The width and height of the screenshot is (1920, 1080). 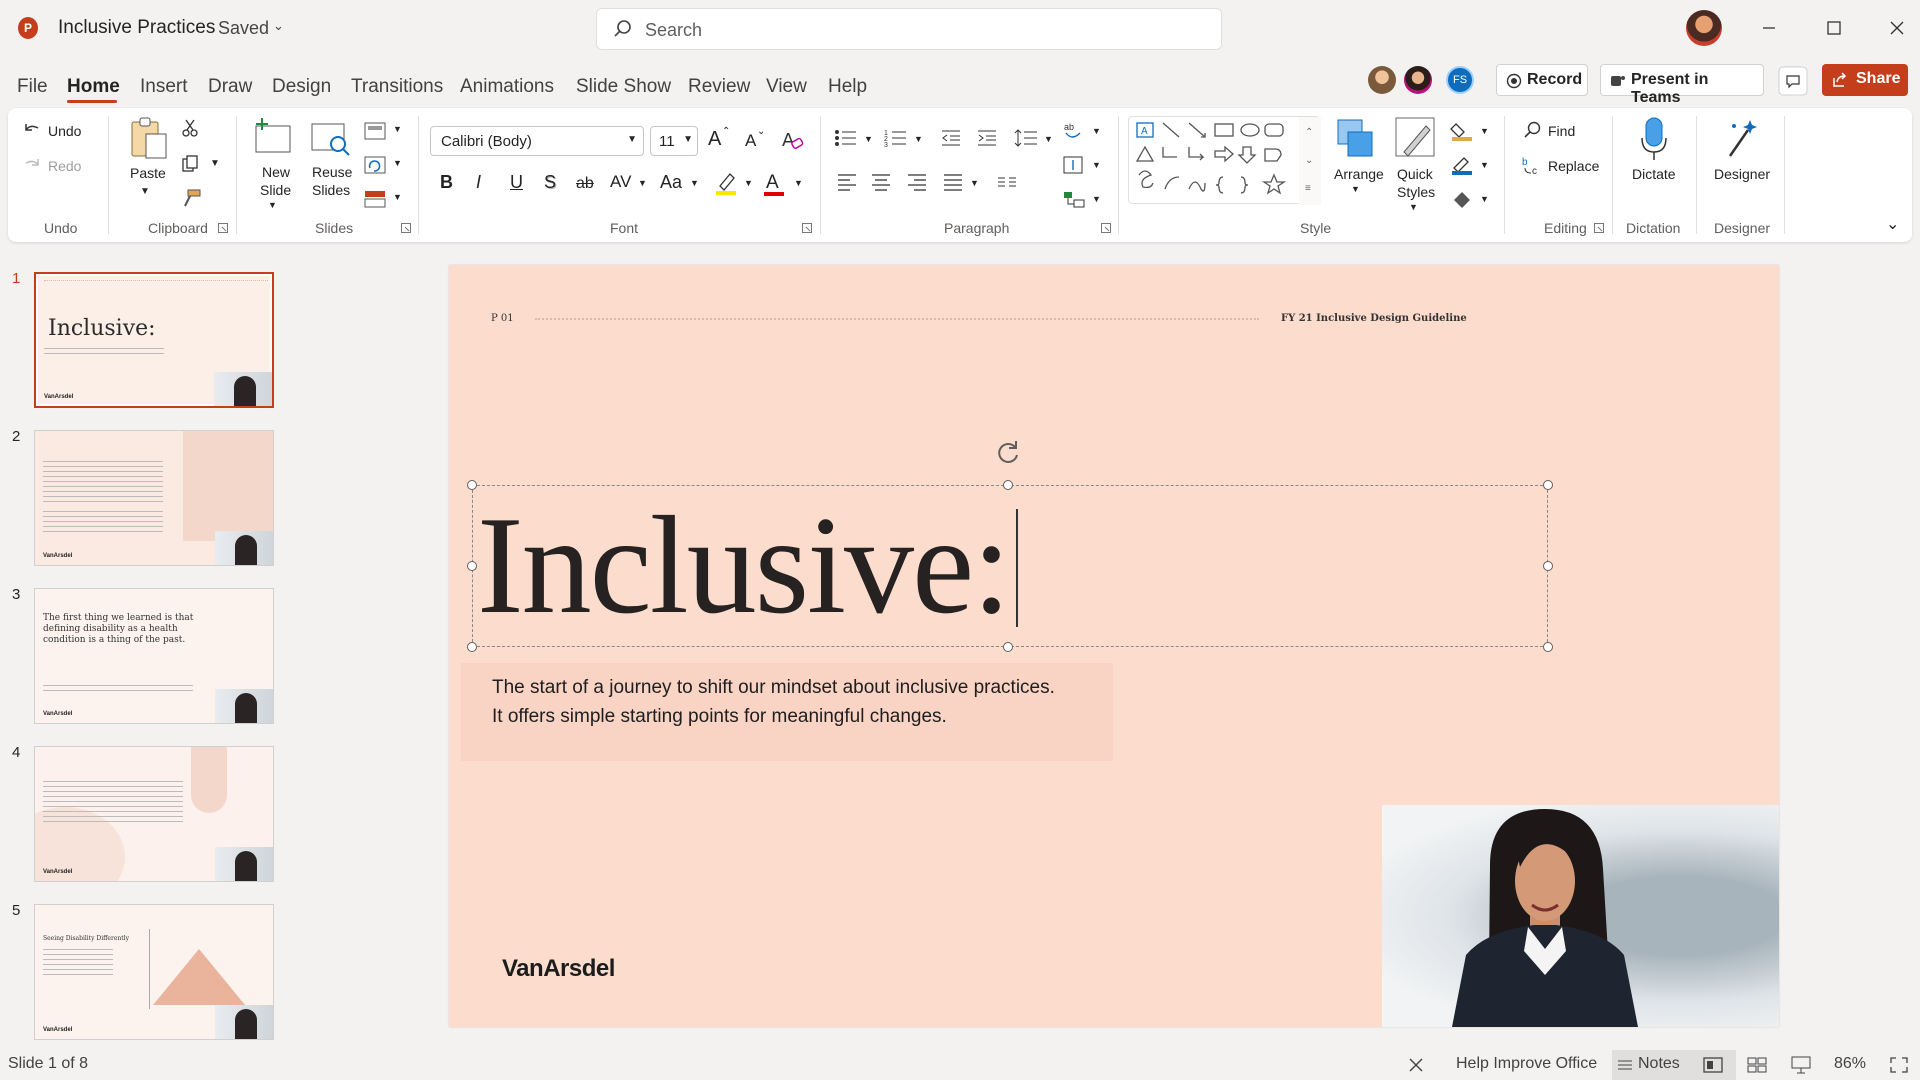 What do you see at coordinates (951, 138) in the screenshot?
I see `decrease-indent-icon` at bounding box center [951, 138].